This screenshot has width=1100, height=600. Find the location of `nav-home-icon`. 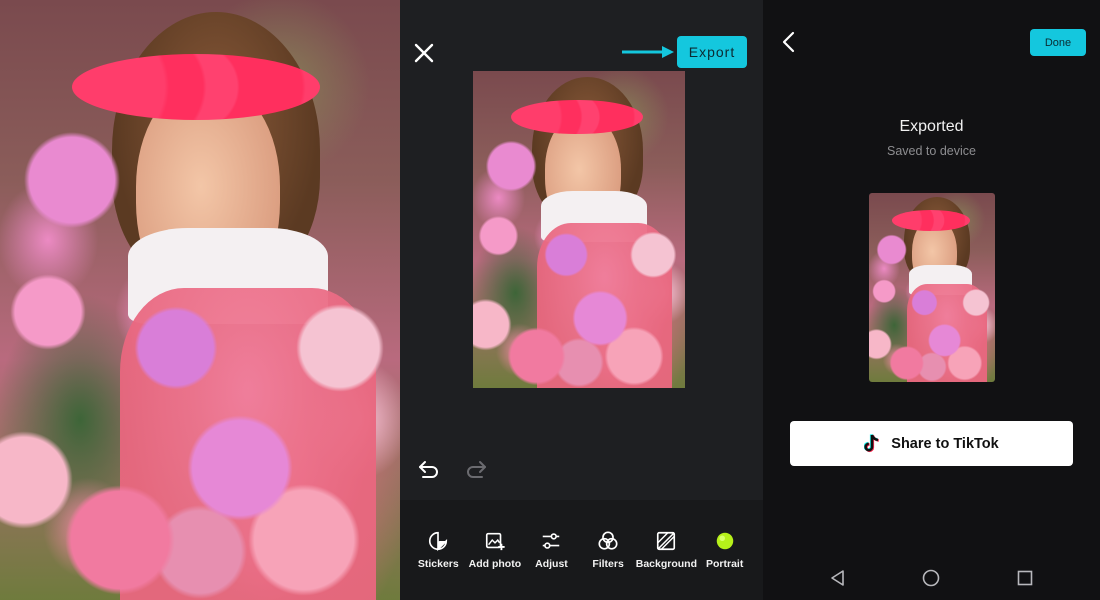

nav-home-icon is located at coordinates (931, 578).